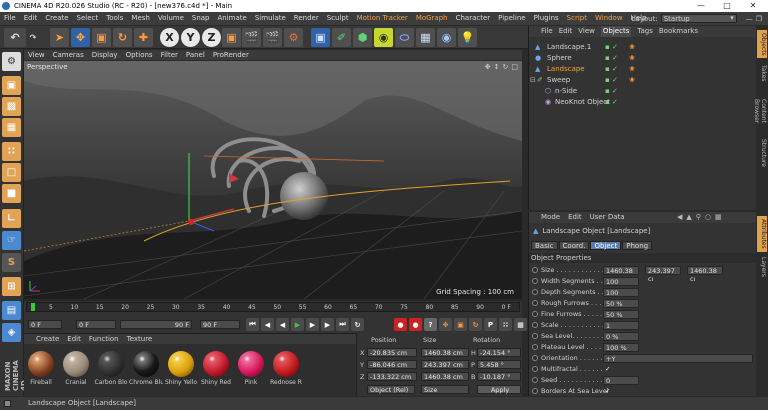 Image resolution: width=768 pixels, height=410 pixels. What do you see at coordinates (114, 18) in the screenshot?
I see `menu-tools: Tools` at bounding box center [114, 18].